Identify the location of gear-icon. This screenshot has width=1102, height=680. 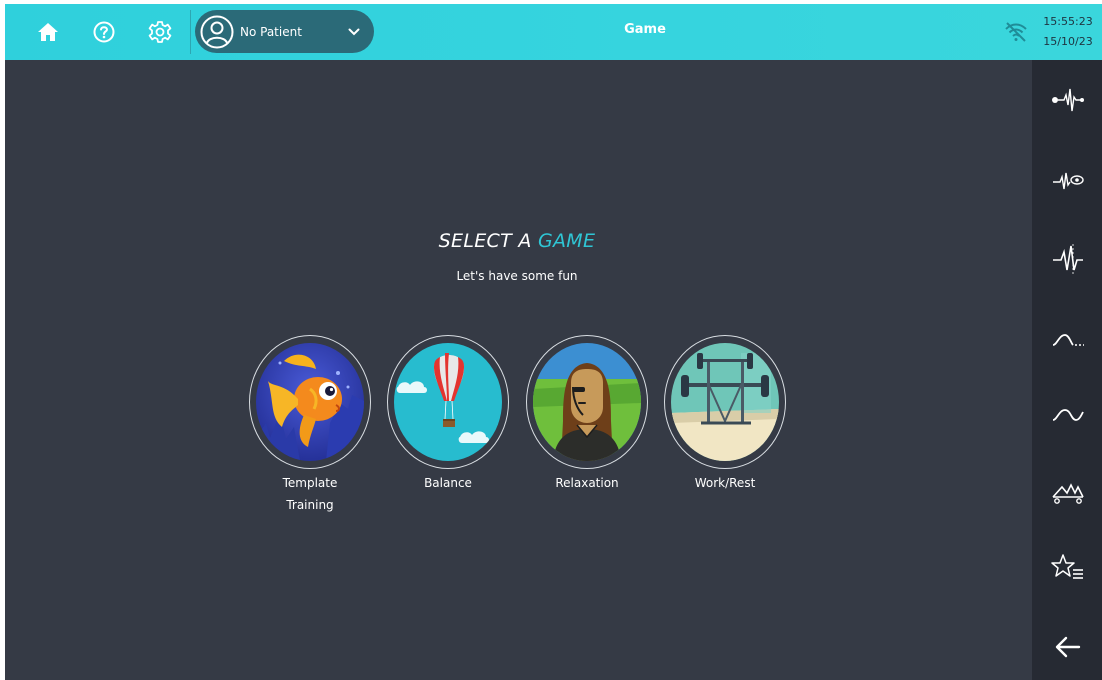
(160, 32).